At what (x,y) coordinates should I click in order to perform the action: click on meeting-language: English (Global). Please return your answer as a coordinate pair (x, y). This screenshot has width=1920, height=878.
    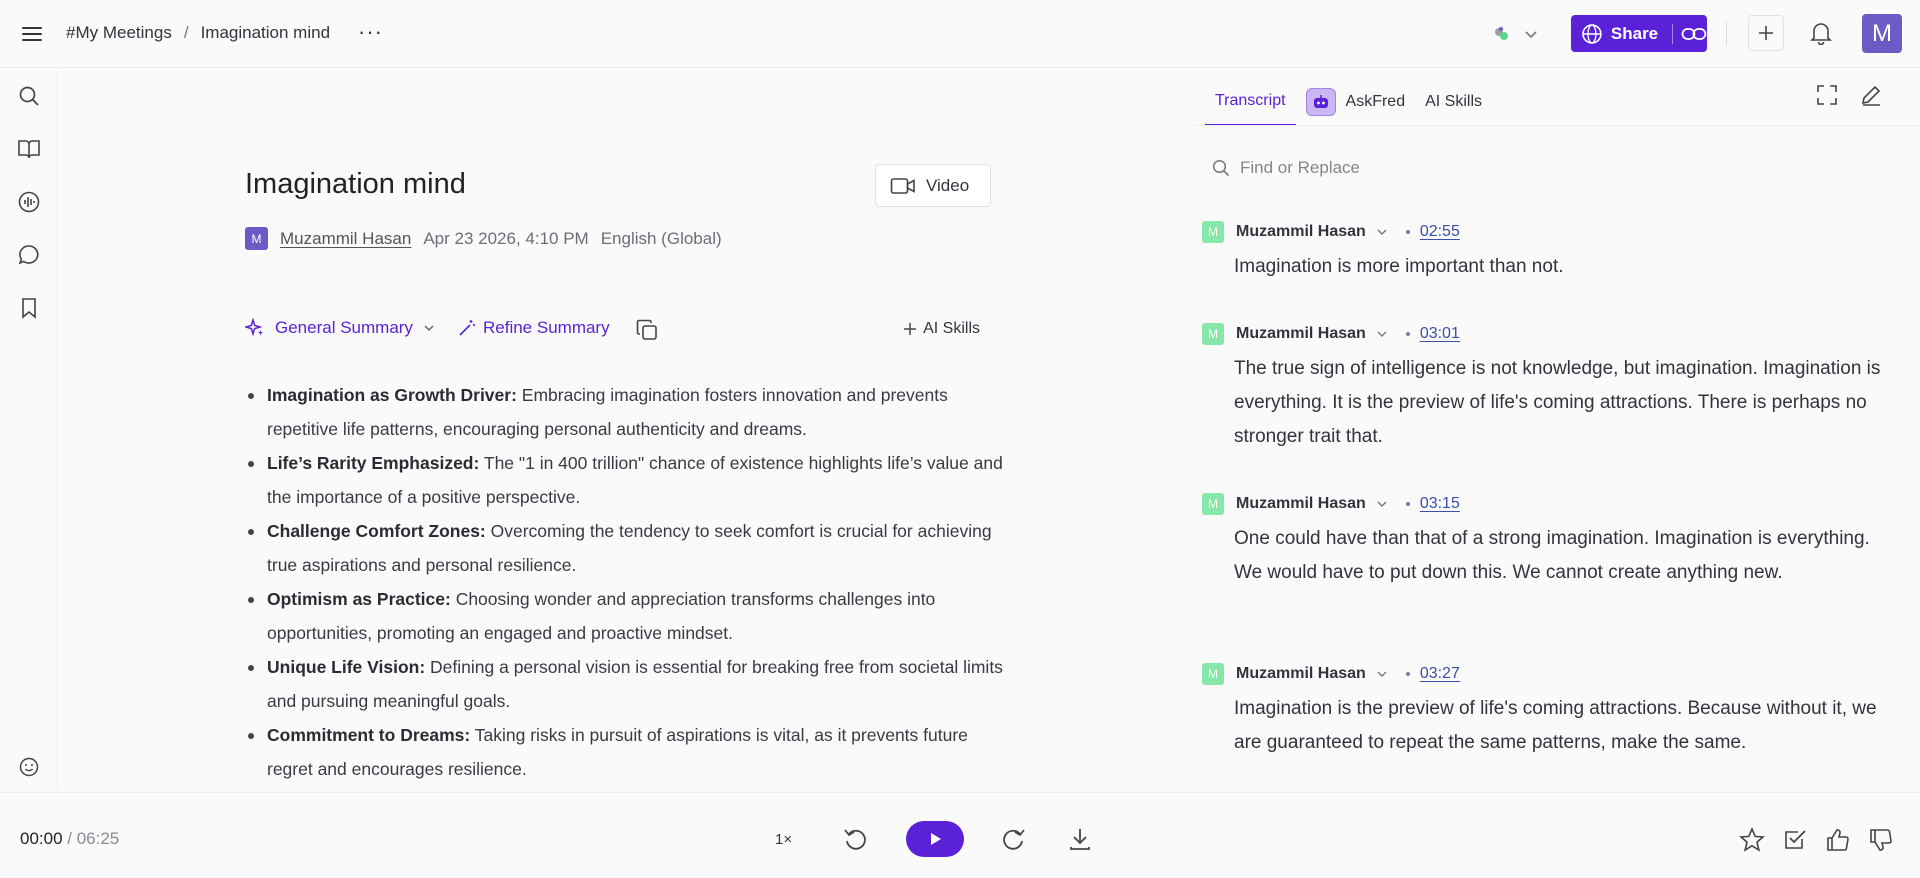
    Looking at the image, I should click on (661, 238).